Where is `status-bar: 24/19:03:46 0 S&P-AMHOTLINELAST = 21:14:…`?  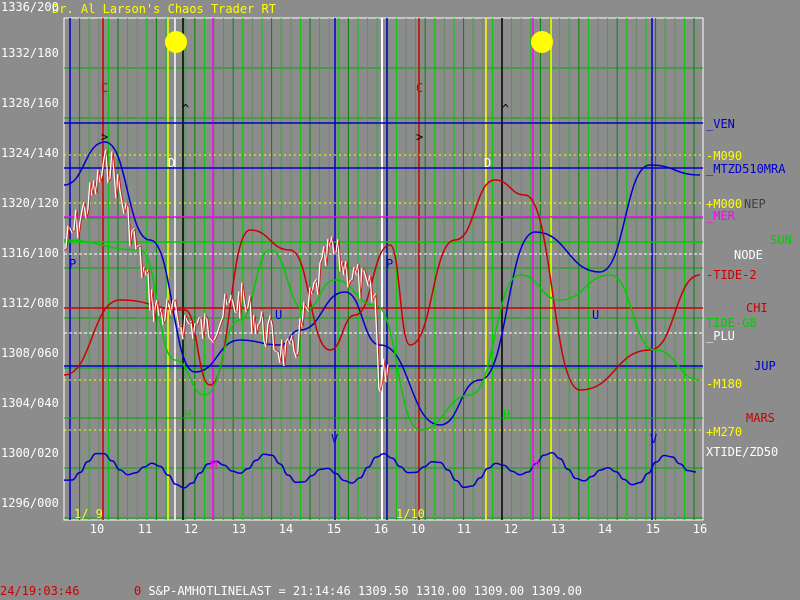
status-bar: 24/19:03:46 0 S&P-AMHOTLINELAST = 21:14:… is located at coordinates (291, 591).